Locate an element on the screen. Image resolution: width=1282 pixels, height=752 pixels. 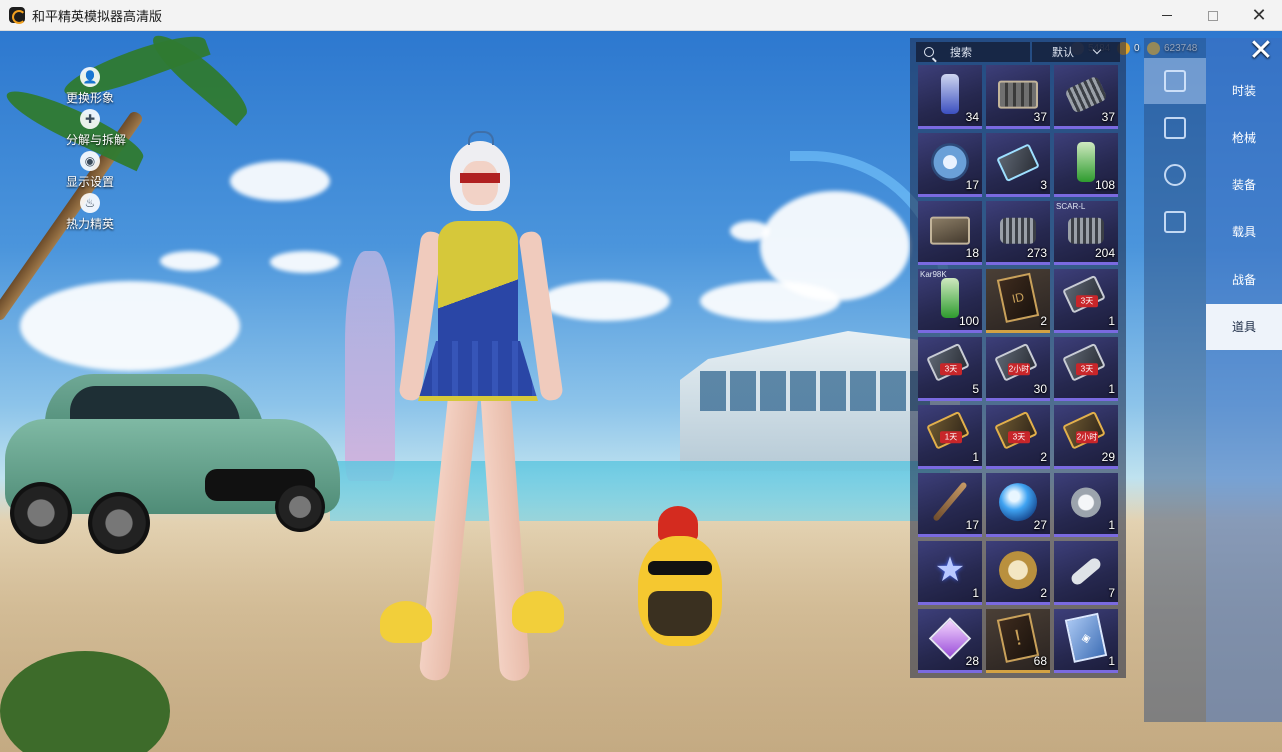
inventory-item-exclamation-card: ! 68 is located at coordinates (1018, 641).